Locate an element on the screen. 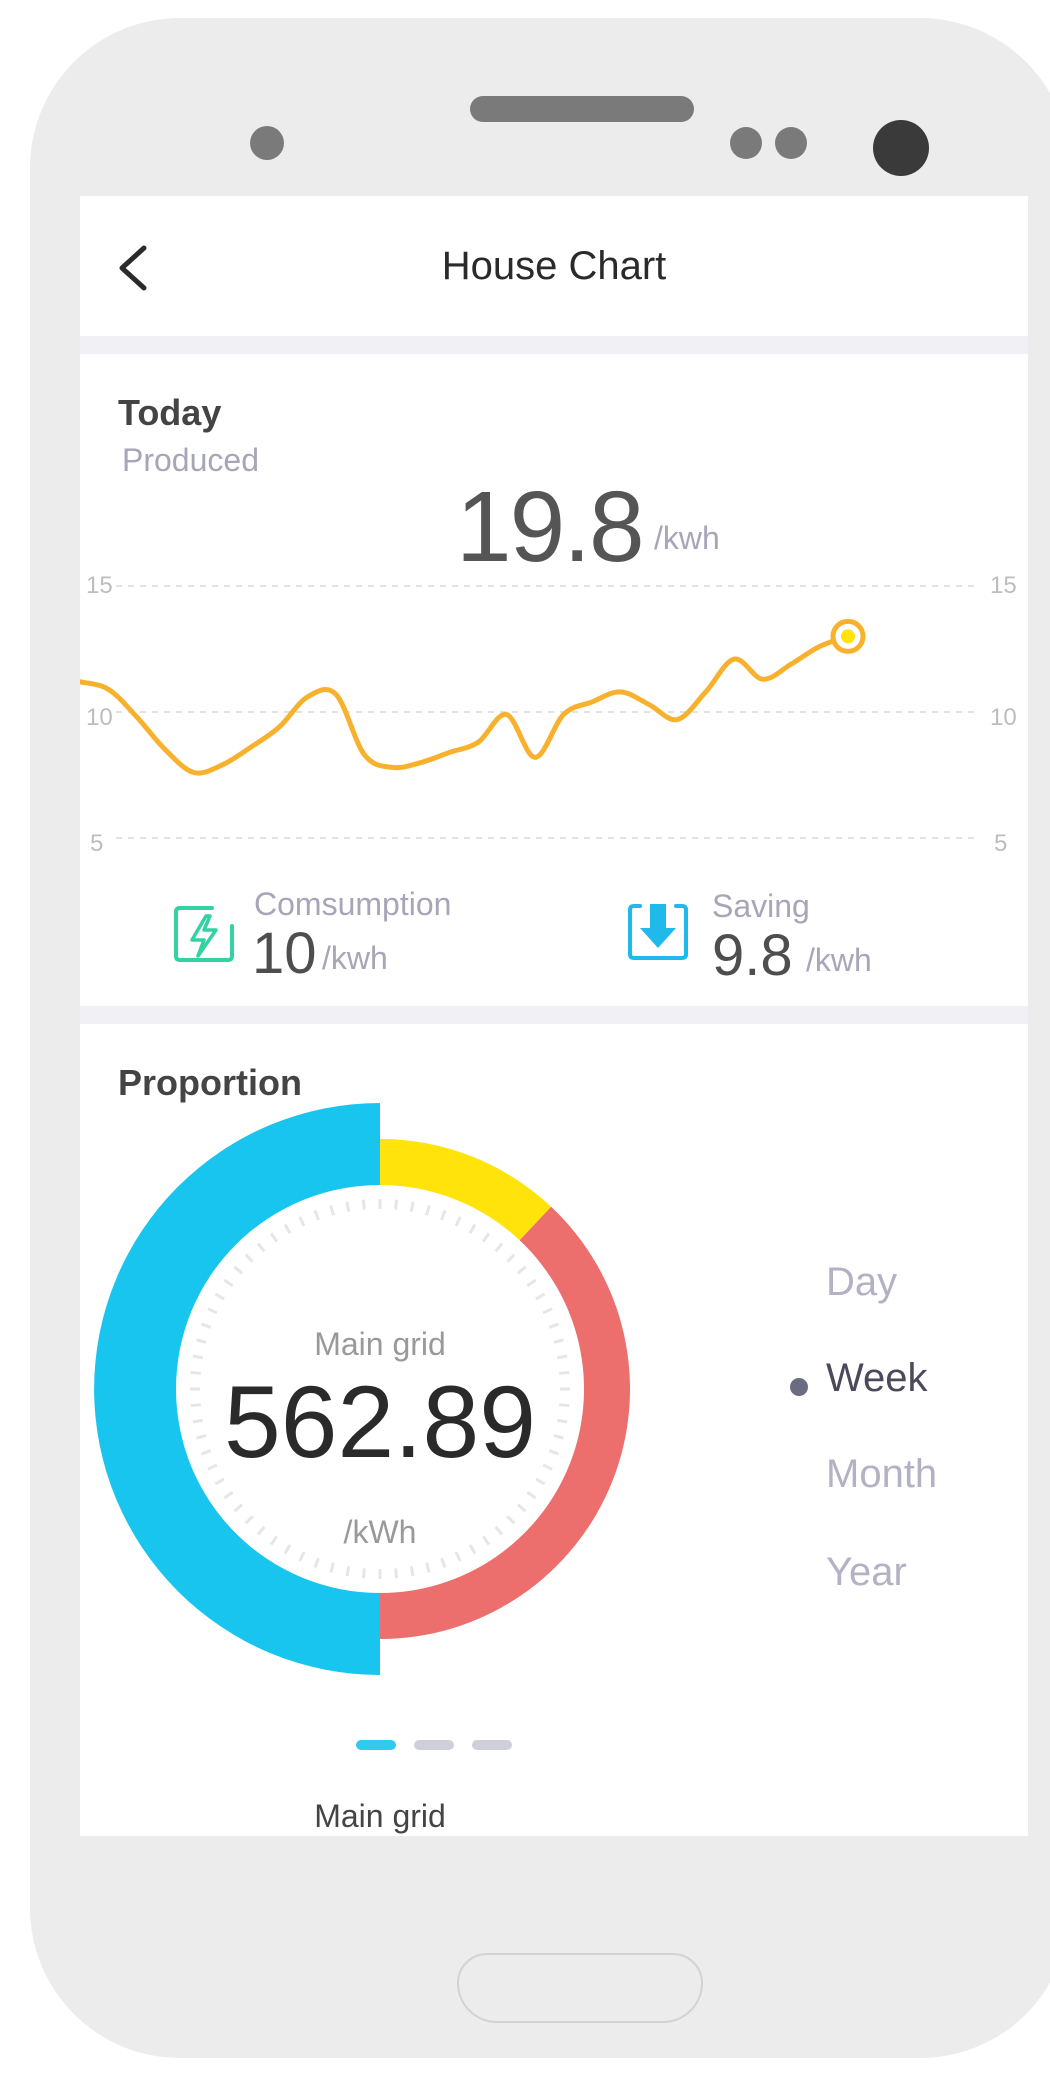 The image size is (1050, 2086). latest-point-dot is located at coordinates (848, 636).